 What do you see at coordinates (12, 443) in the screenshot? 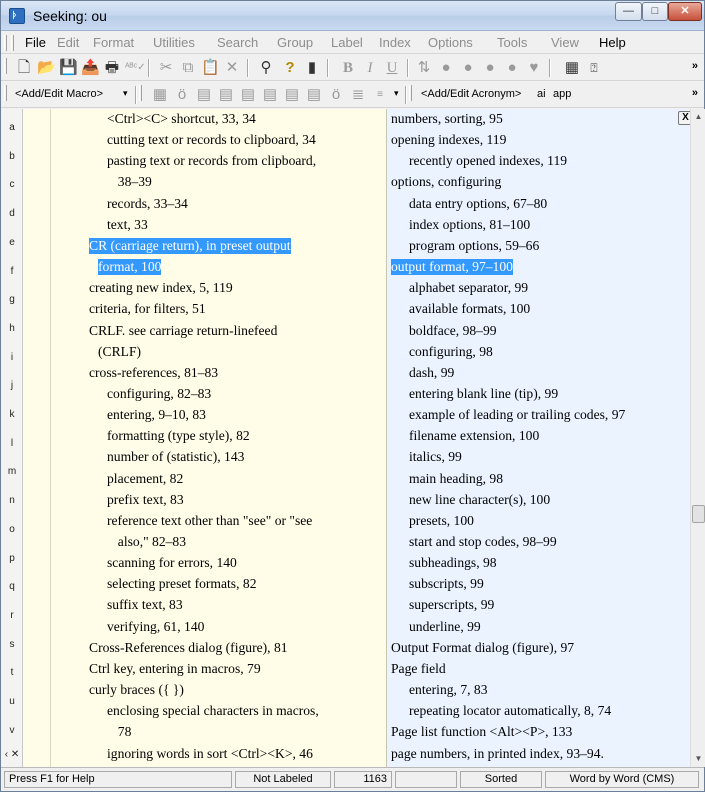
I see `letter-jump-l: l` at bounding box center [12, 443].